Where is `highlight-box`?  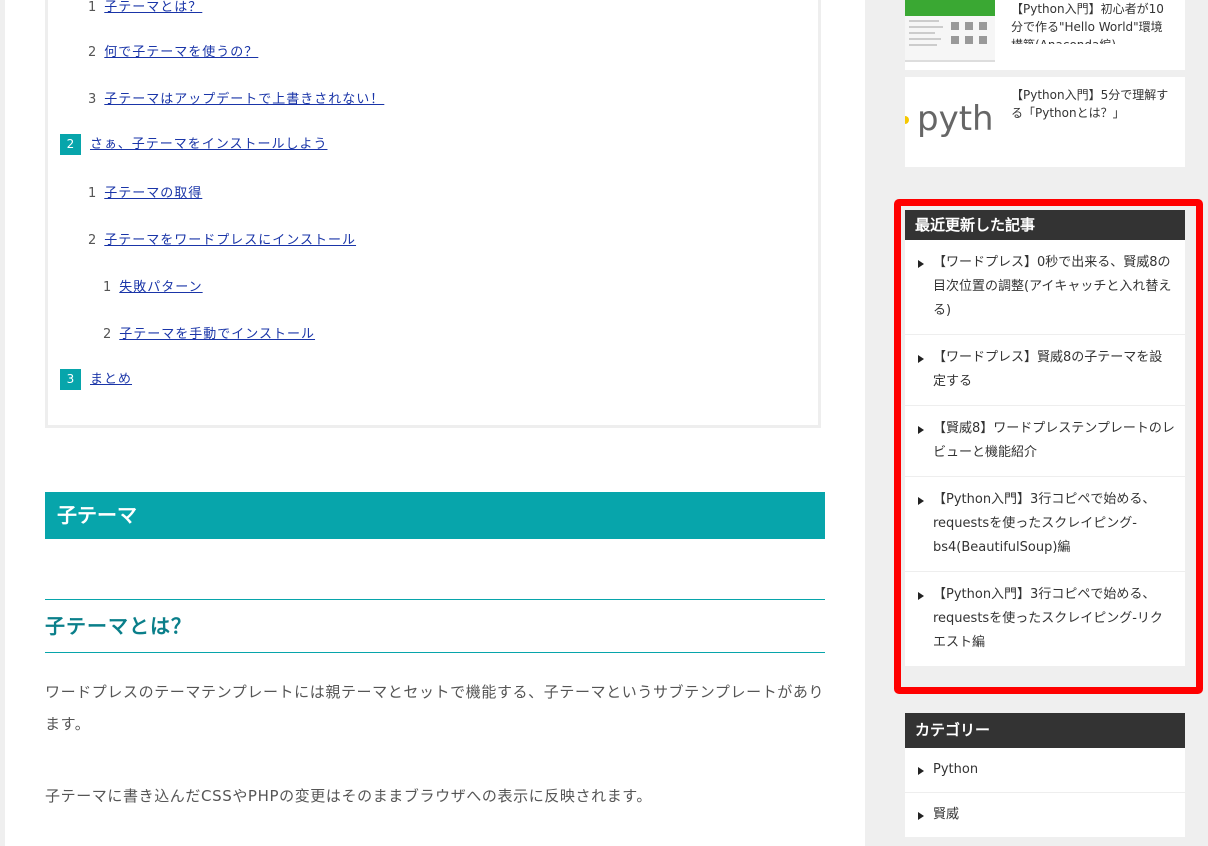
highlight-box is located at coordinates (1048, 446).